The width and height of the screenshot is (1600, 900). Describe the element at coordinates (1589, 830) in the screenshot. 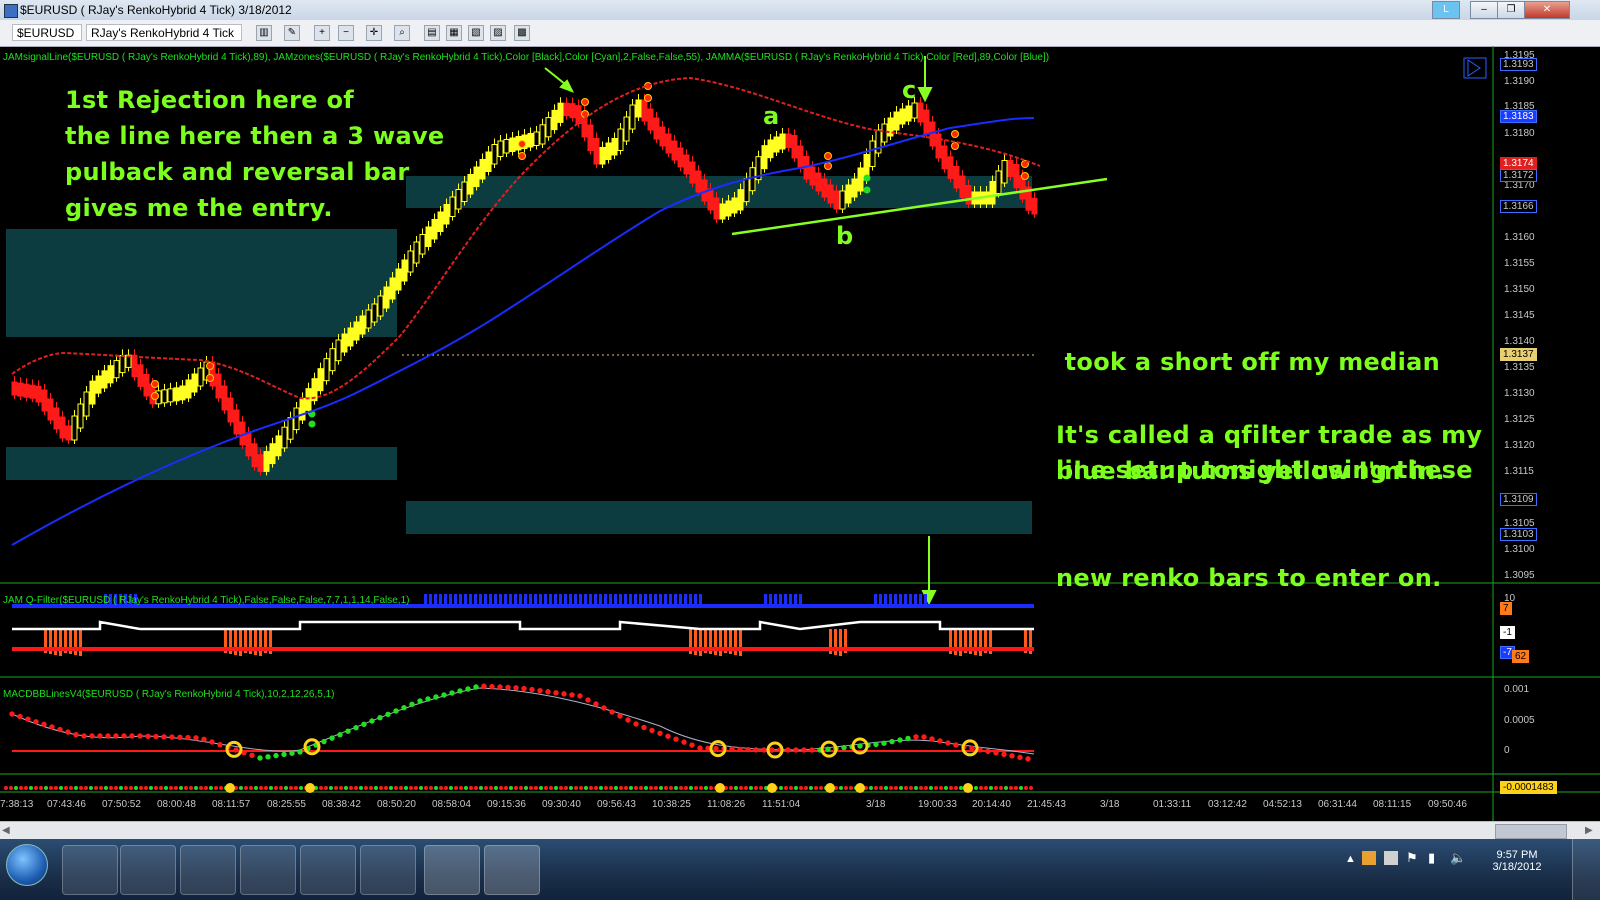

I see `scroll-right-icon: ▶` at that location.